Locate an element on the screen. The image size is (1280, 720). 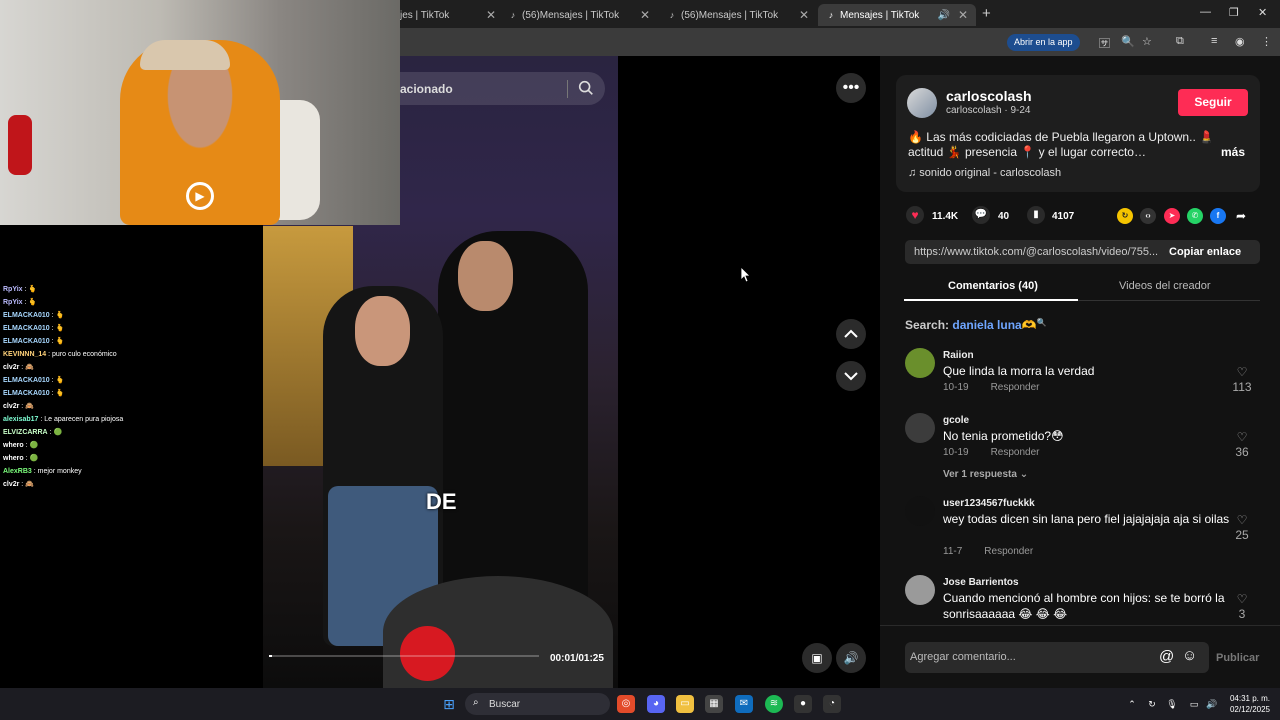
comment-button: 💬 is located at coordinates (981, 215).